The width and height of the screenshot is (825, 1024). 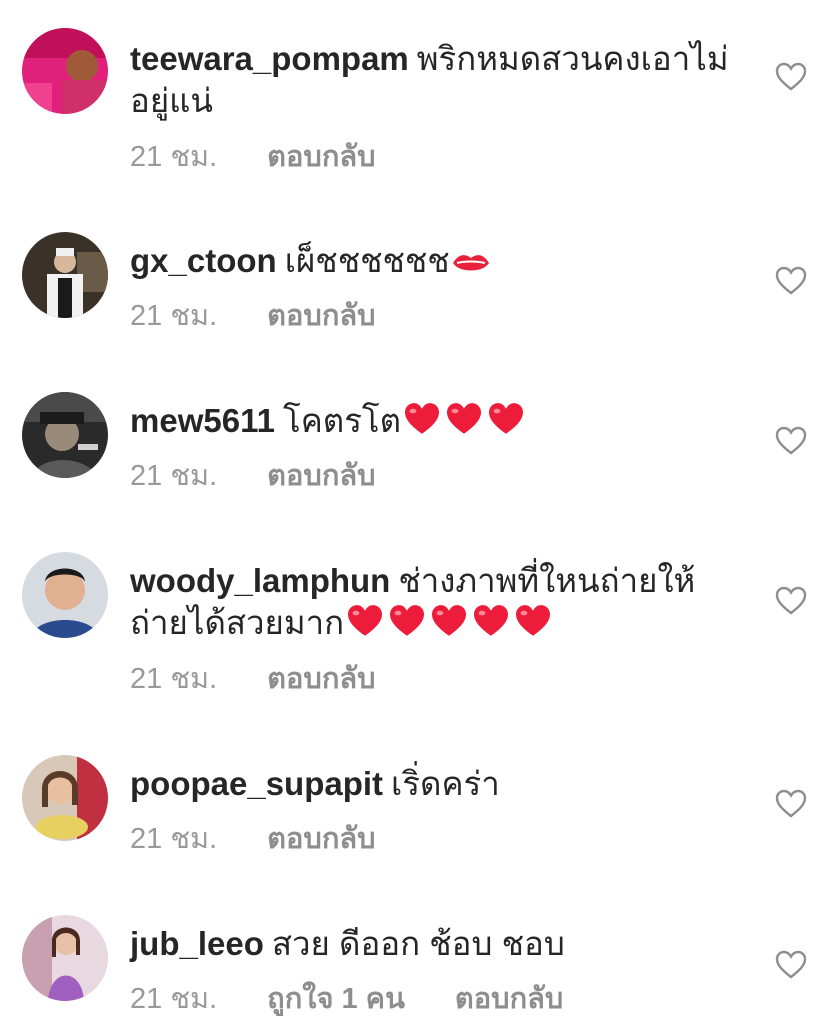 What do you see at coordinates (336, 999) in the screenshot?
I see `likes-count: ถูกใจ 1 คน` at bounding box center [336, 999].